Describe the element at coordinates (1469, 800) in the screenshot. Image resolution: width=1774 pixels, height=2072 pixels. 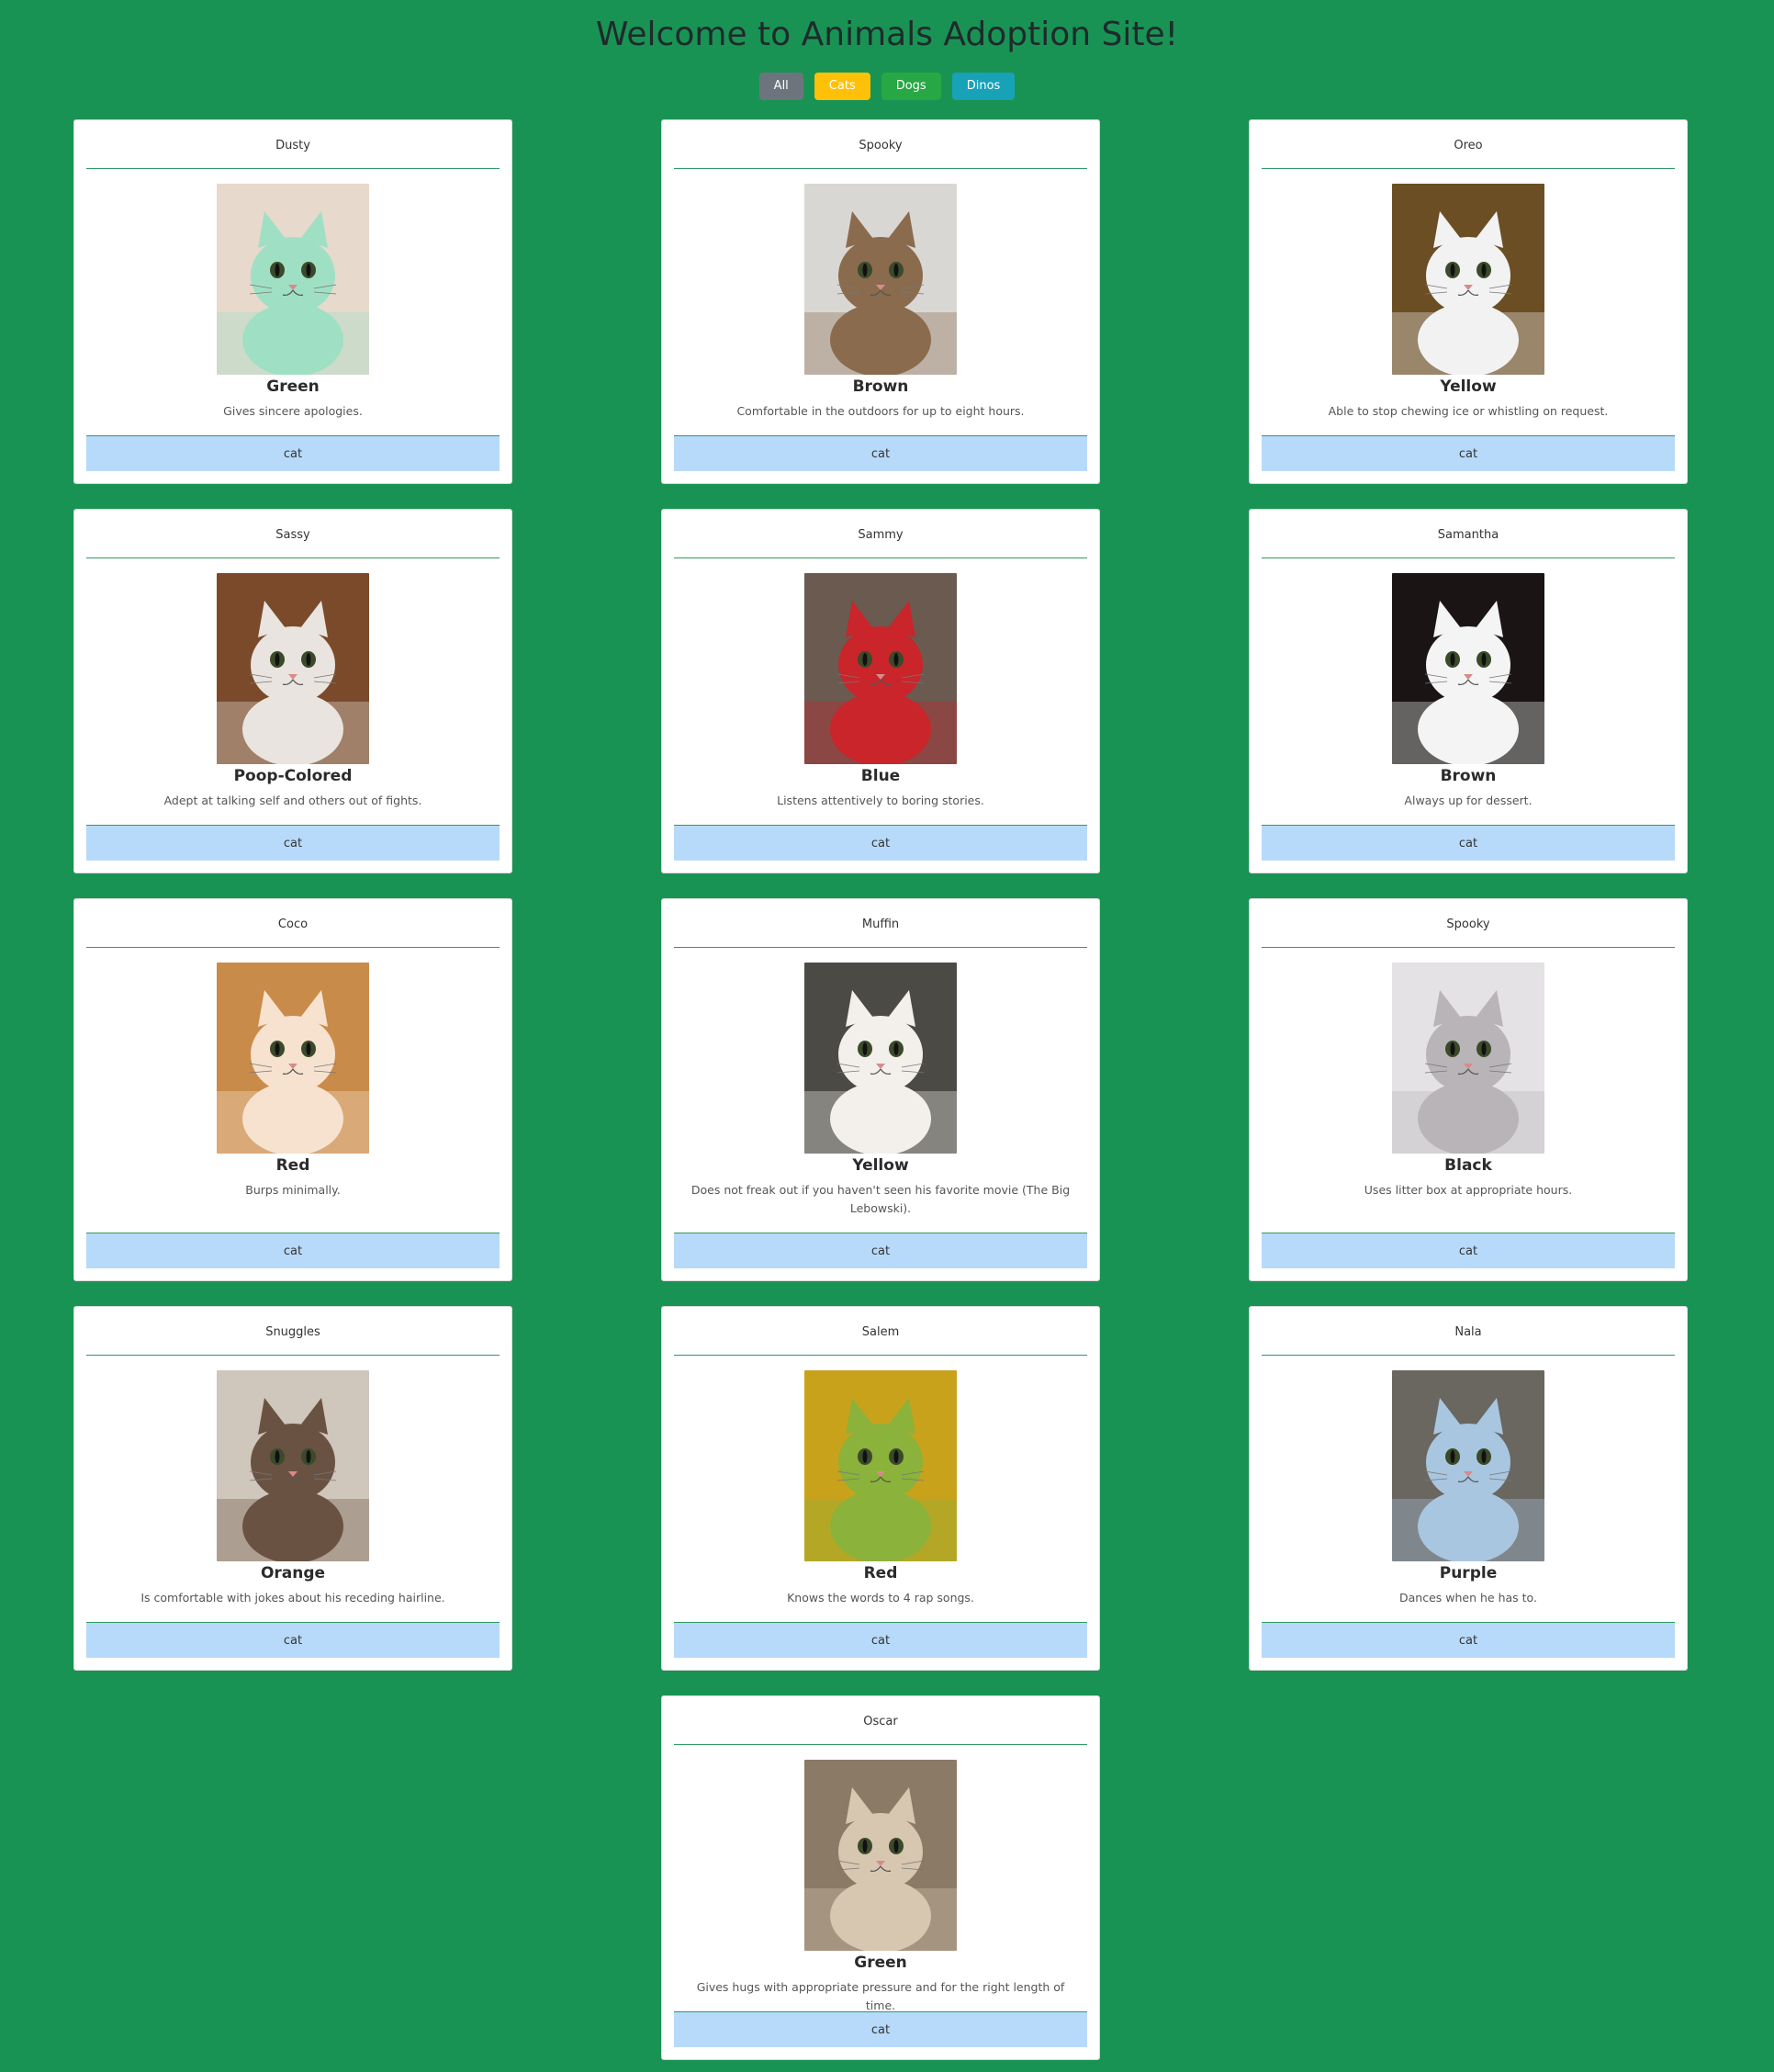
I see `animal-description: Always up for dessert.` at that location.